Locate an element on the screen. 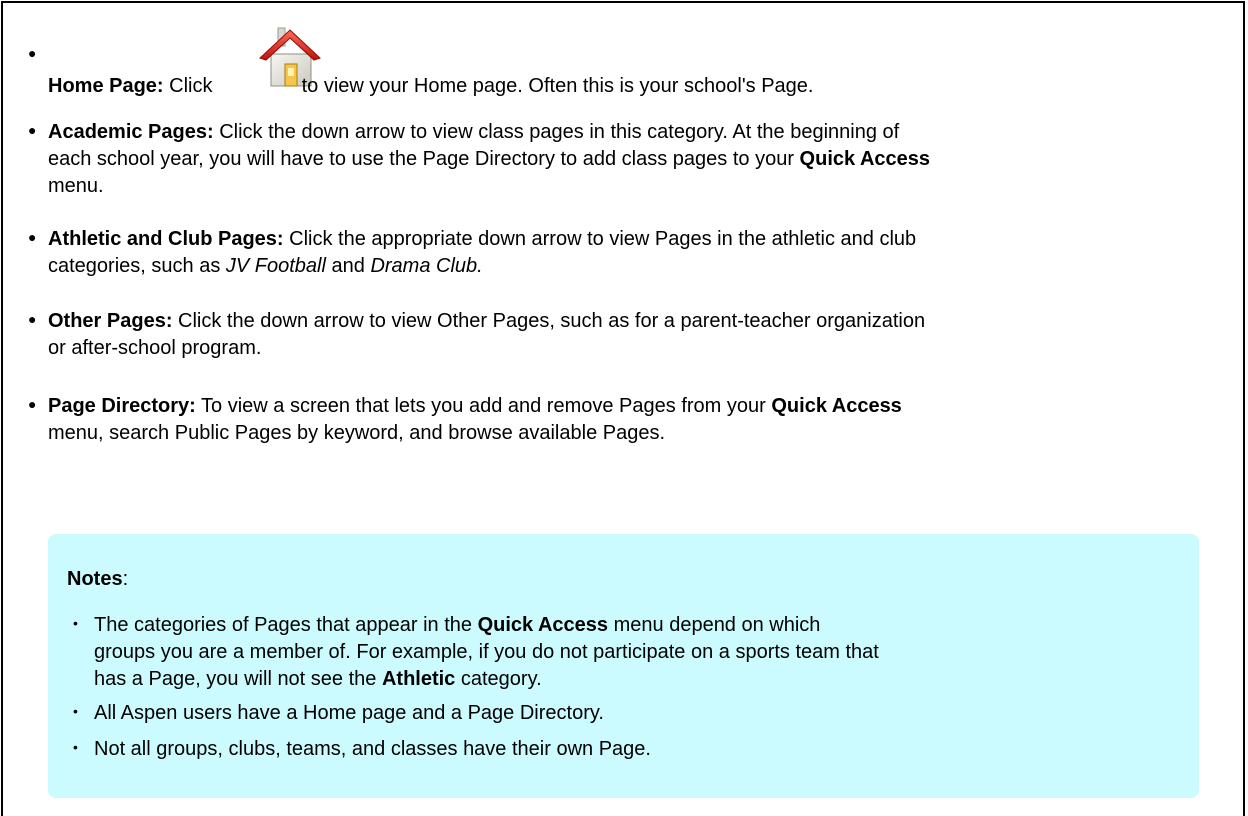 The image size is (1248, 816). notes-title: Notes: is located at coordinates (98, 579).